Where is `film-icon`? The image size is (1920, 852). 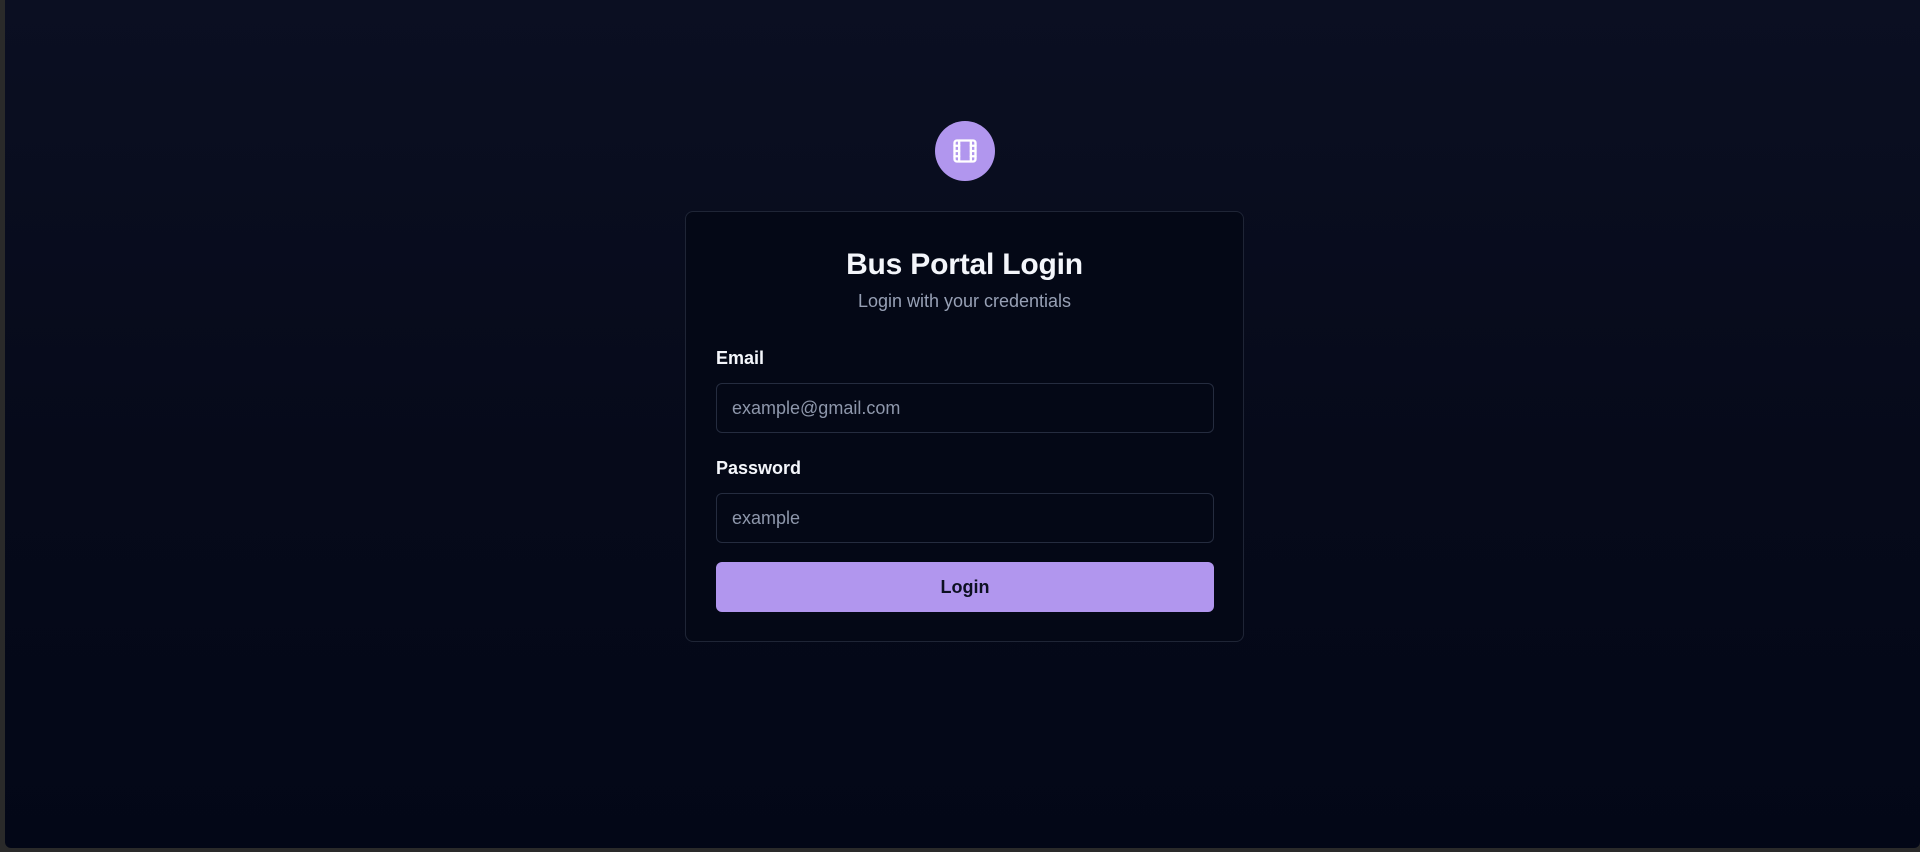
film-icon is located at coordinates (965, 151).